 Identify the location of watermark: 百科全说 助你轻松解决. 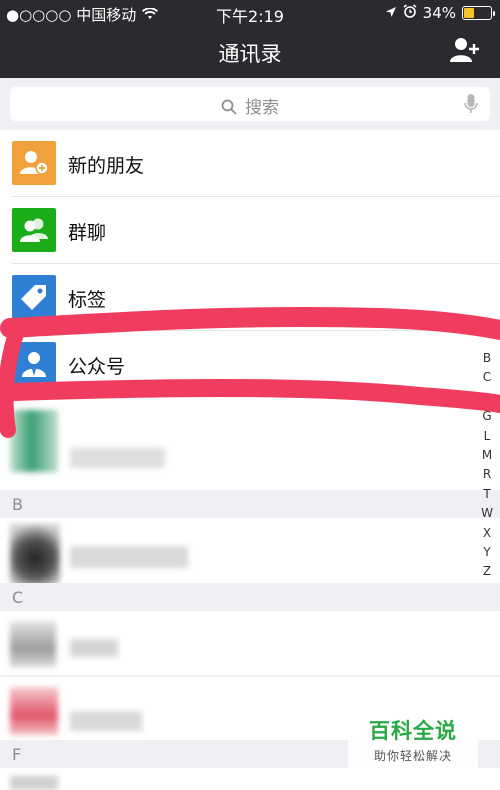
(413, 739).